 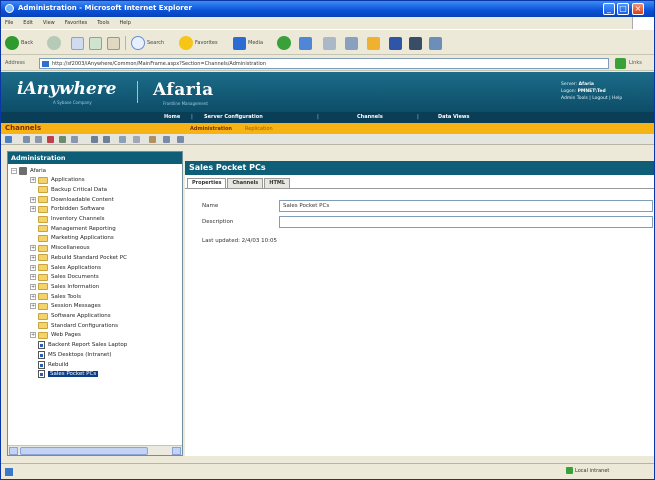 What do you see at coordinates (136, 139) in the screenshot?
I see `filter-icon` at bounding box center [136, 139].